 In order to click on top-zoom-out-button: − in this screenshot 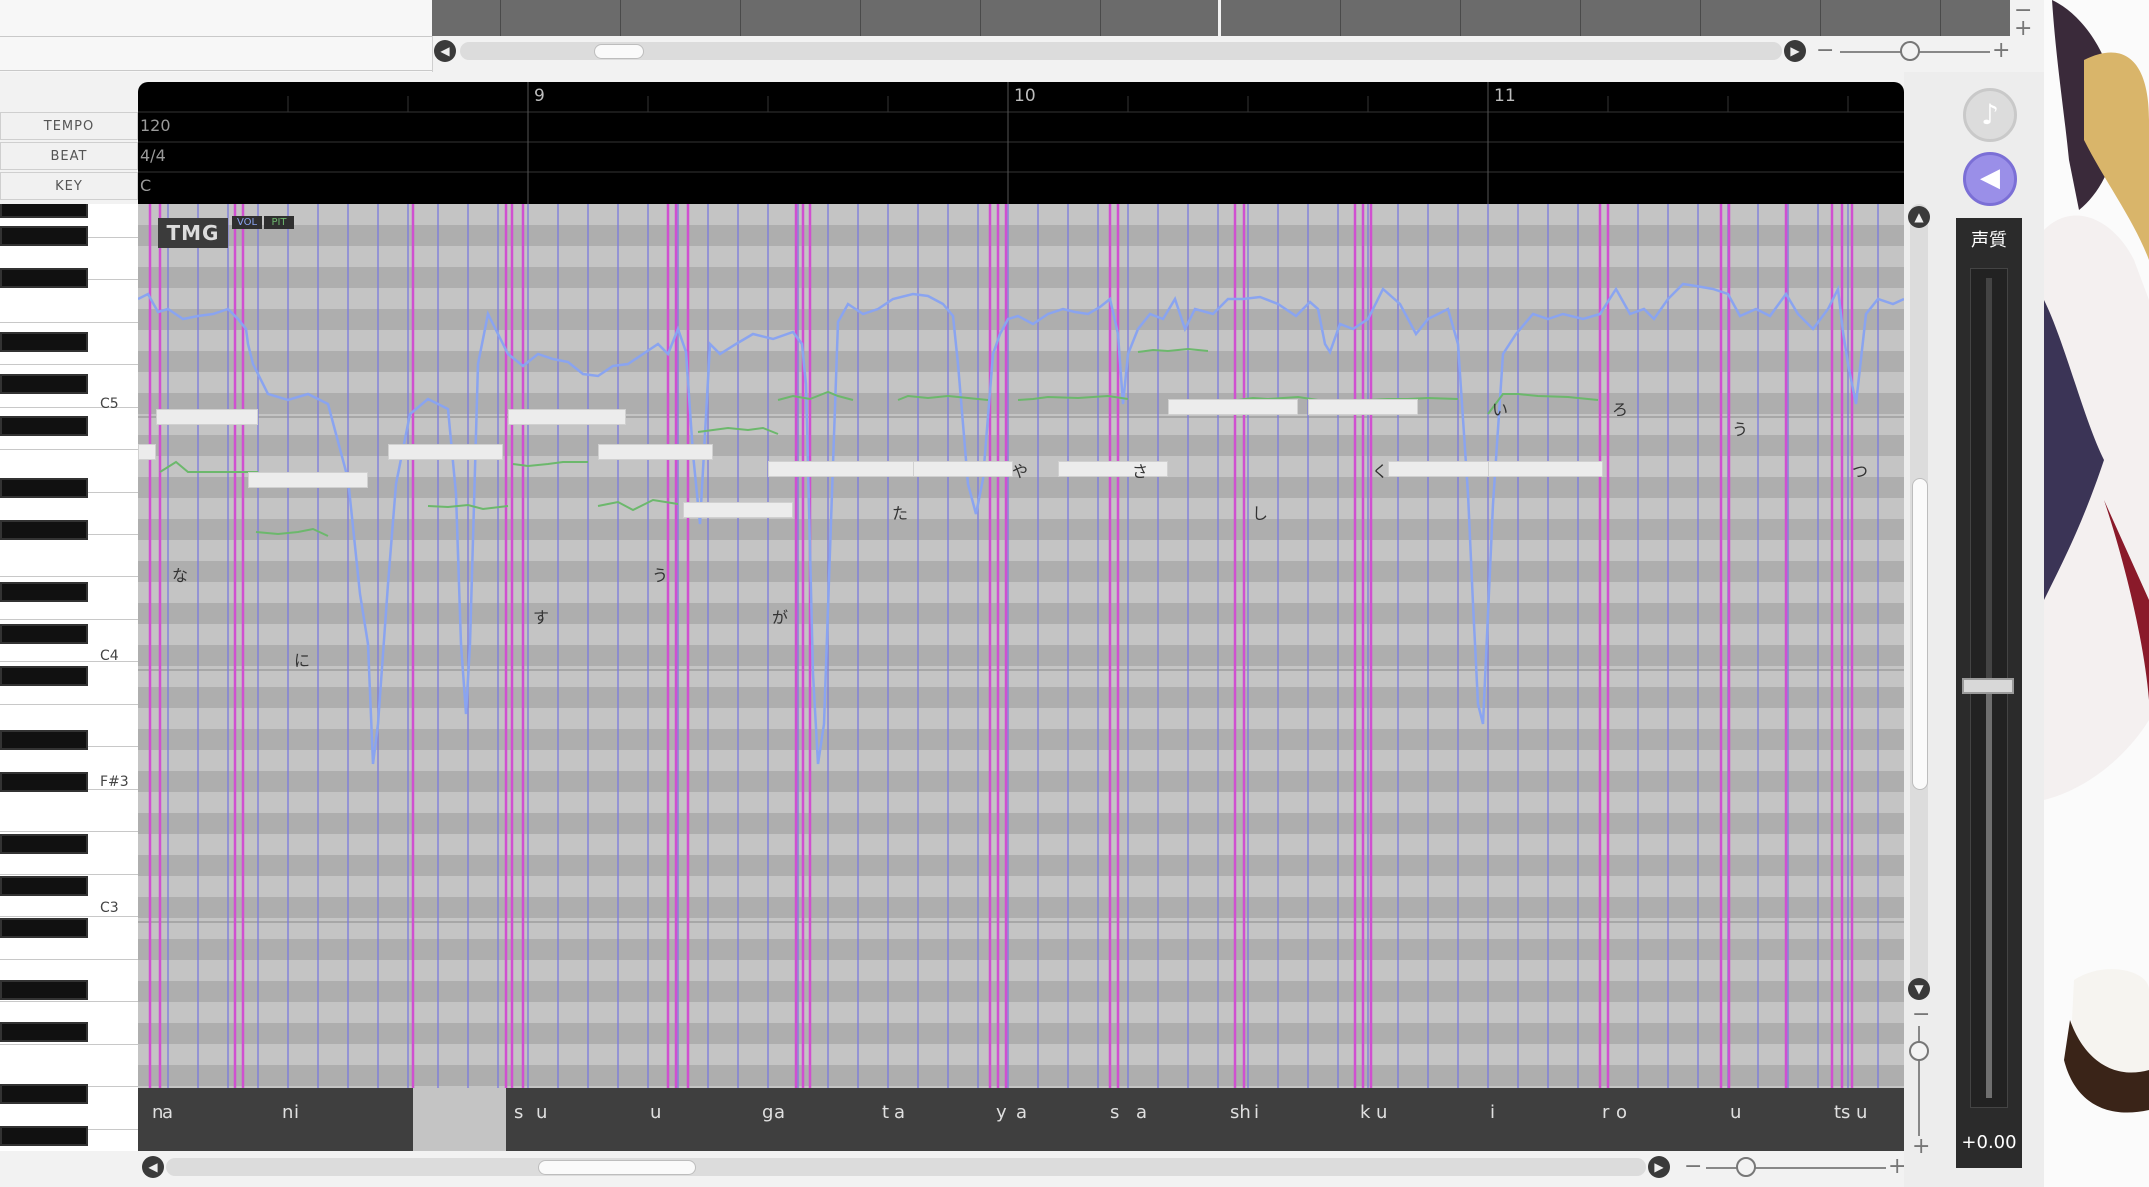, I will do `click(1825, 51)`.